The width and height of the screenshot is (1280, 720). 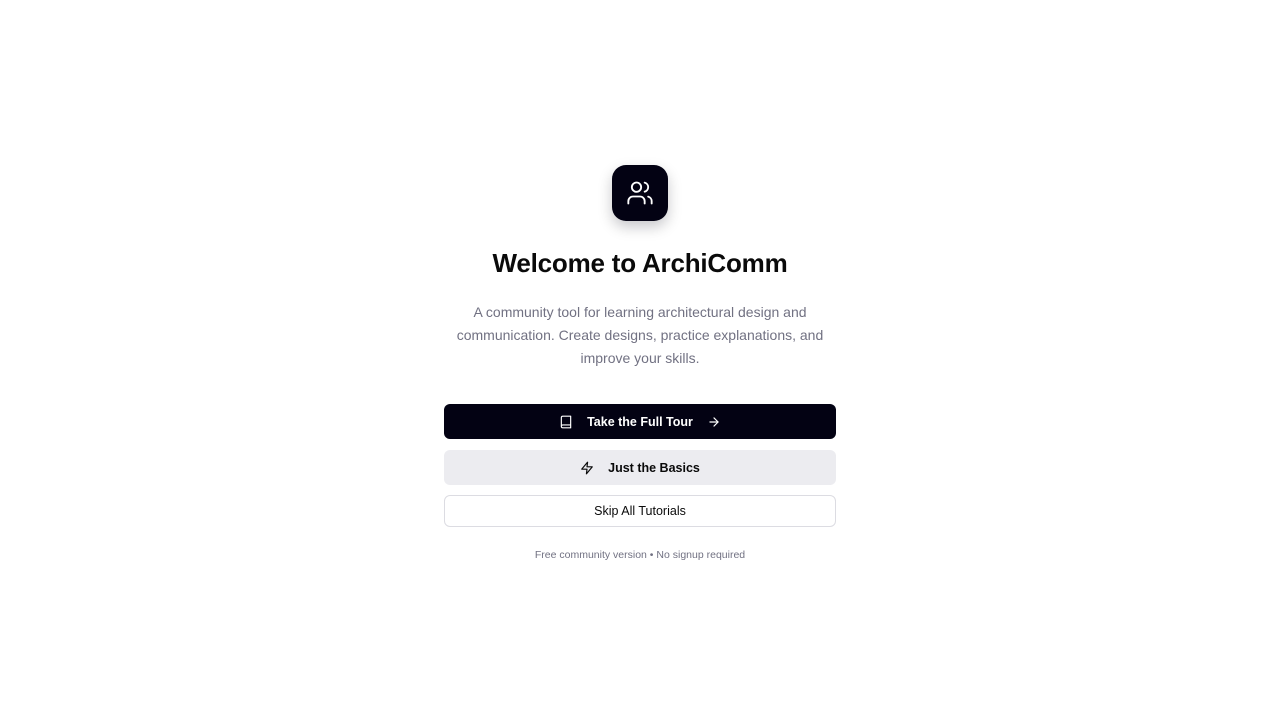 What do you see at coordinates (566, 422) in the screenshot?
I see `book-icon` at bounding box center [566, 422].